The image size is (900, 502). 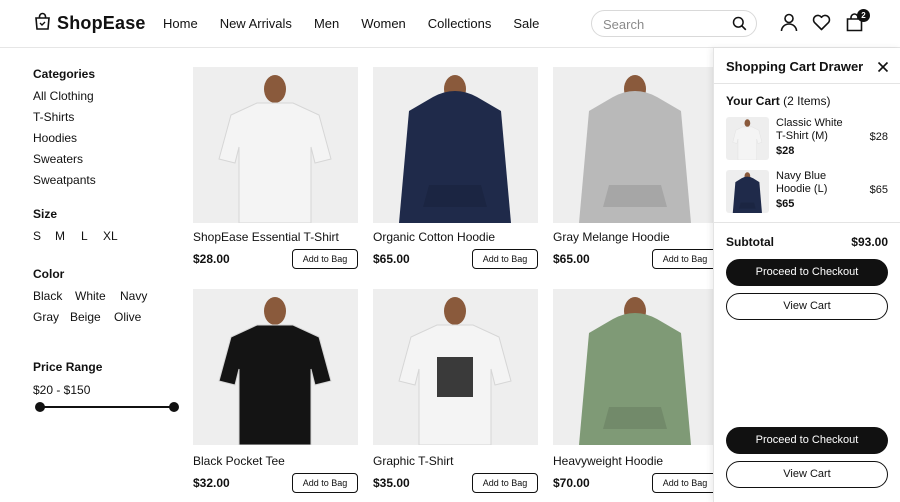 What do you see at coordinates (383, 23) in the screenshot?
I see `nav-women: Women` at bounding box center [383, 23].